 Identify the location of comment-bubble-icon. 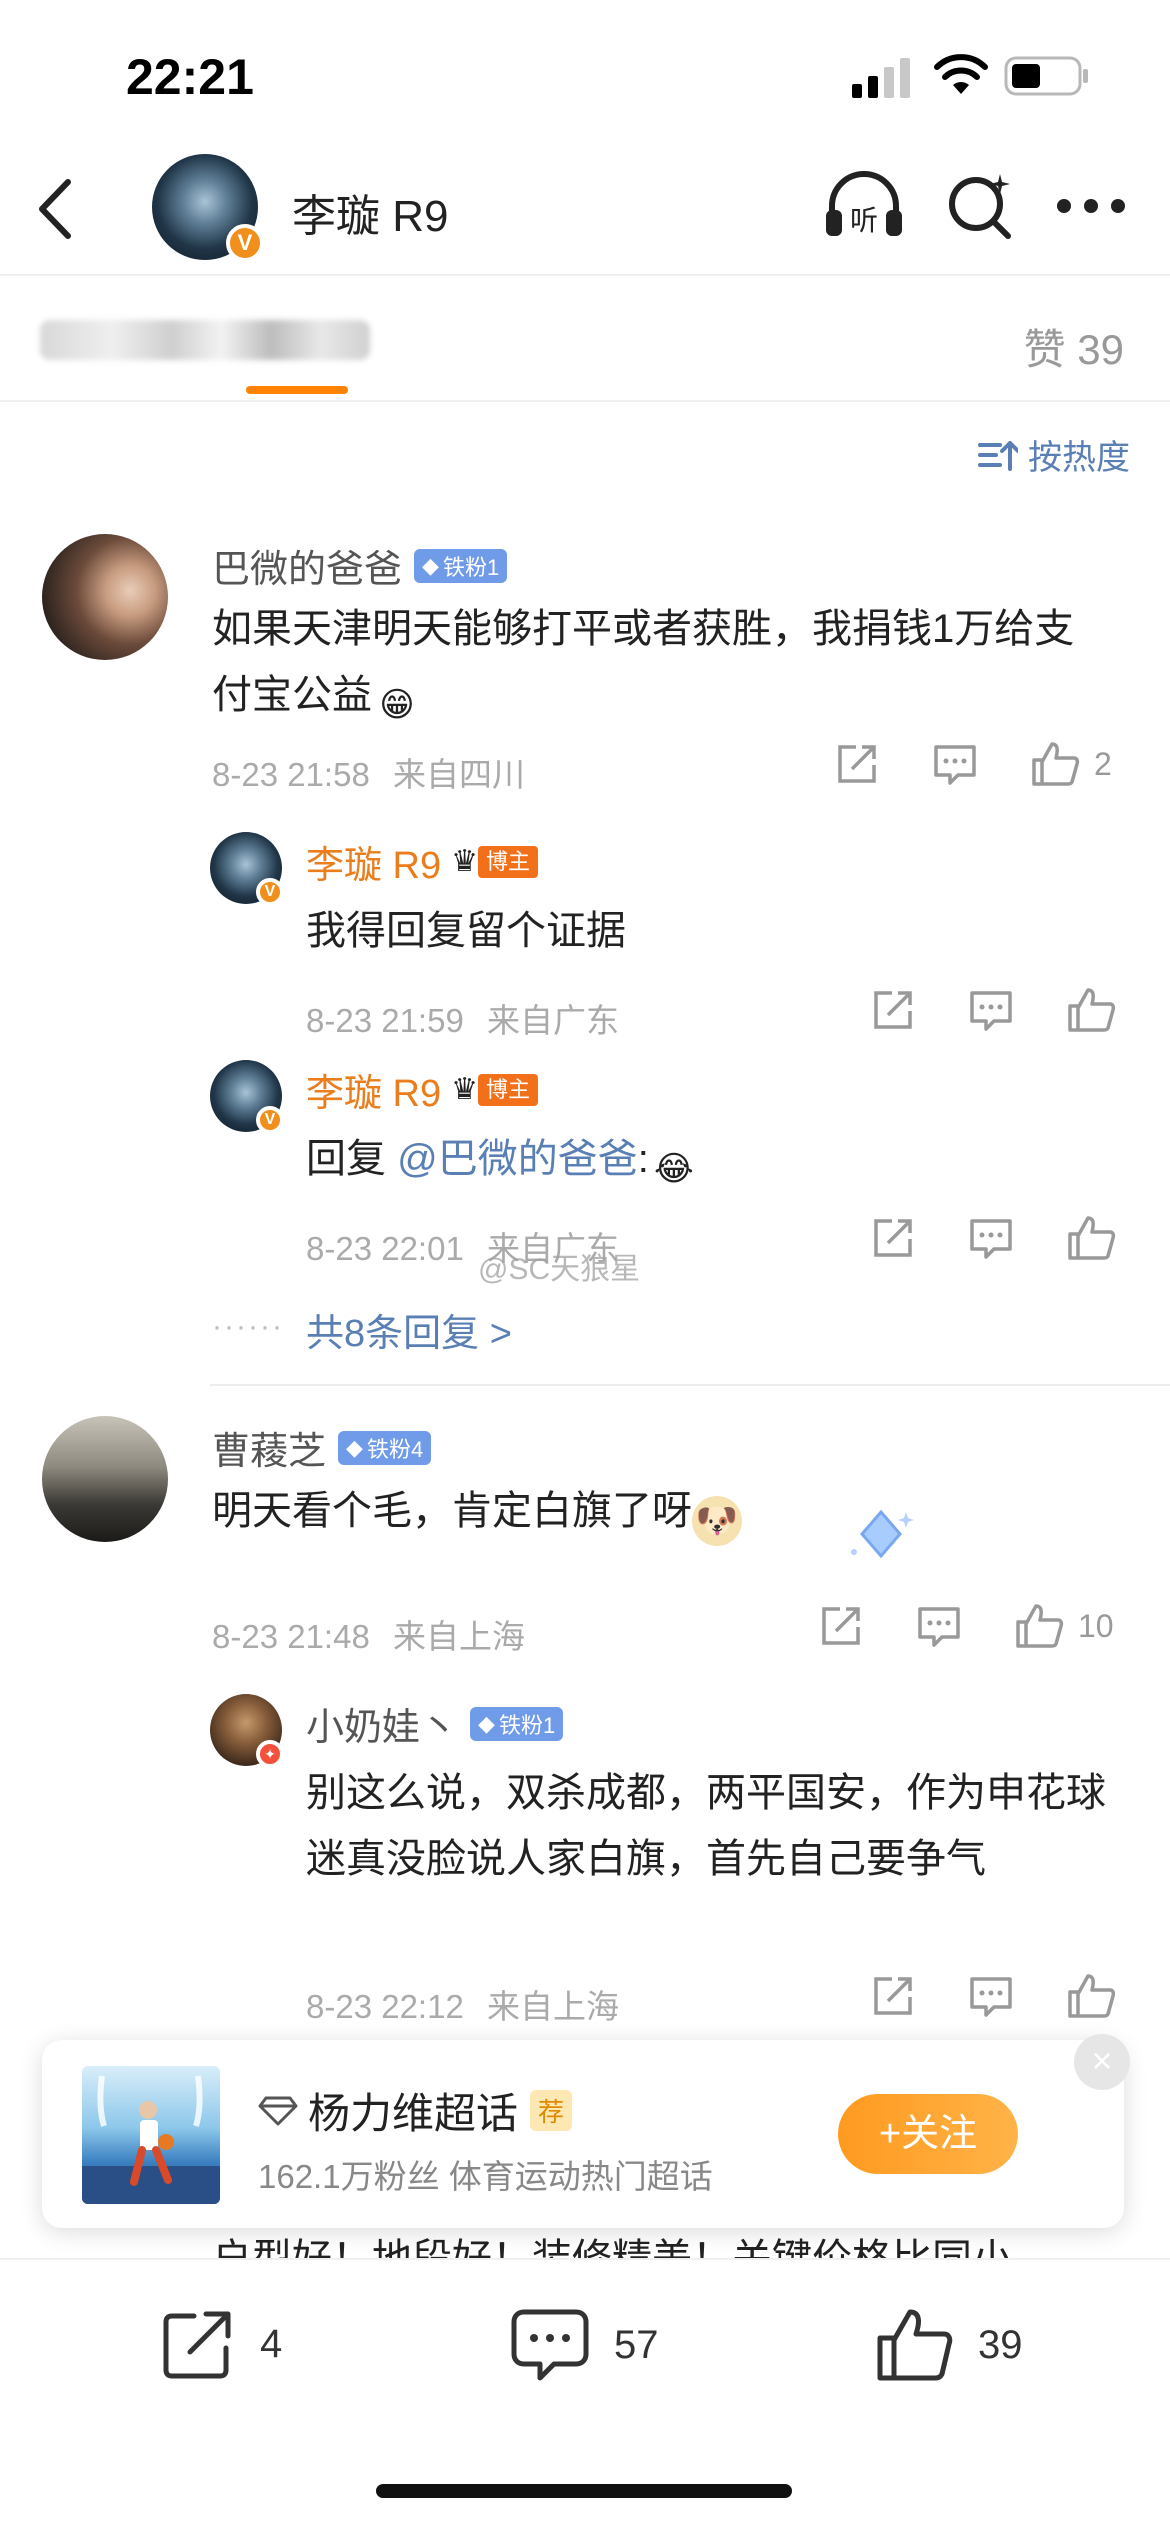
(550, 2345).